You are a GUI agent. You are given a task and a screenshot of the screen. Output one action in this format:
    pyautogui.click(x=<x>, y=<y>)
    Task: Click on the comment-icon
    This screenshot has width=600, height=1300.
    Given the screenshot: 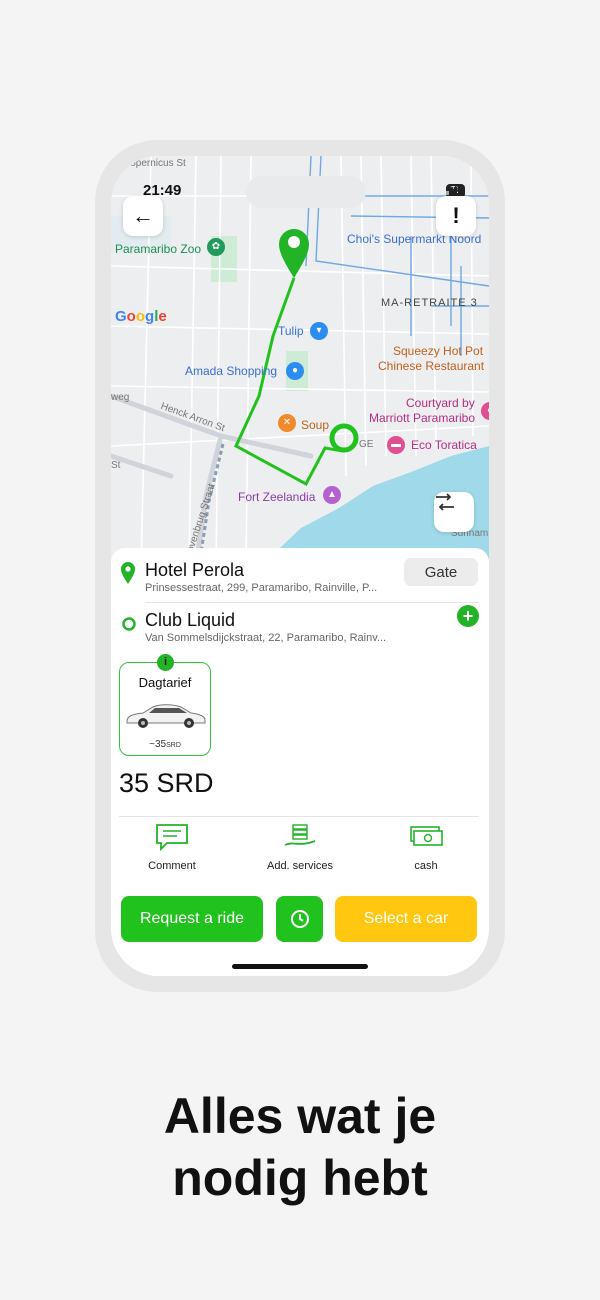 What is the action you would take?
    pyautogui.click(x=172, y=838)
    